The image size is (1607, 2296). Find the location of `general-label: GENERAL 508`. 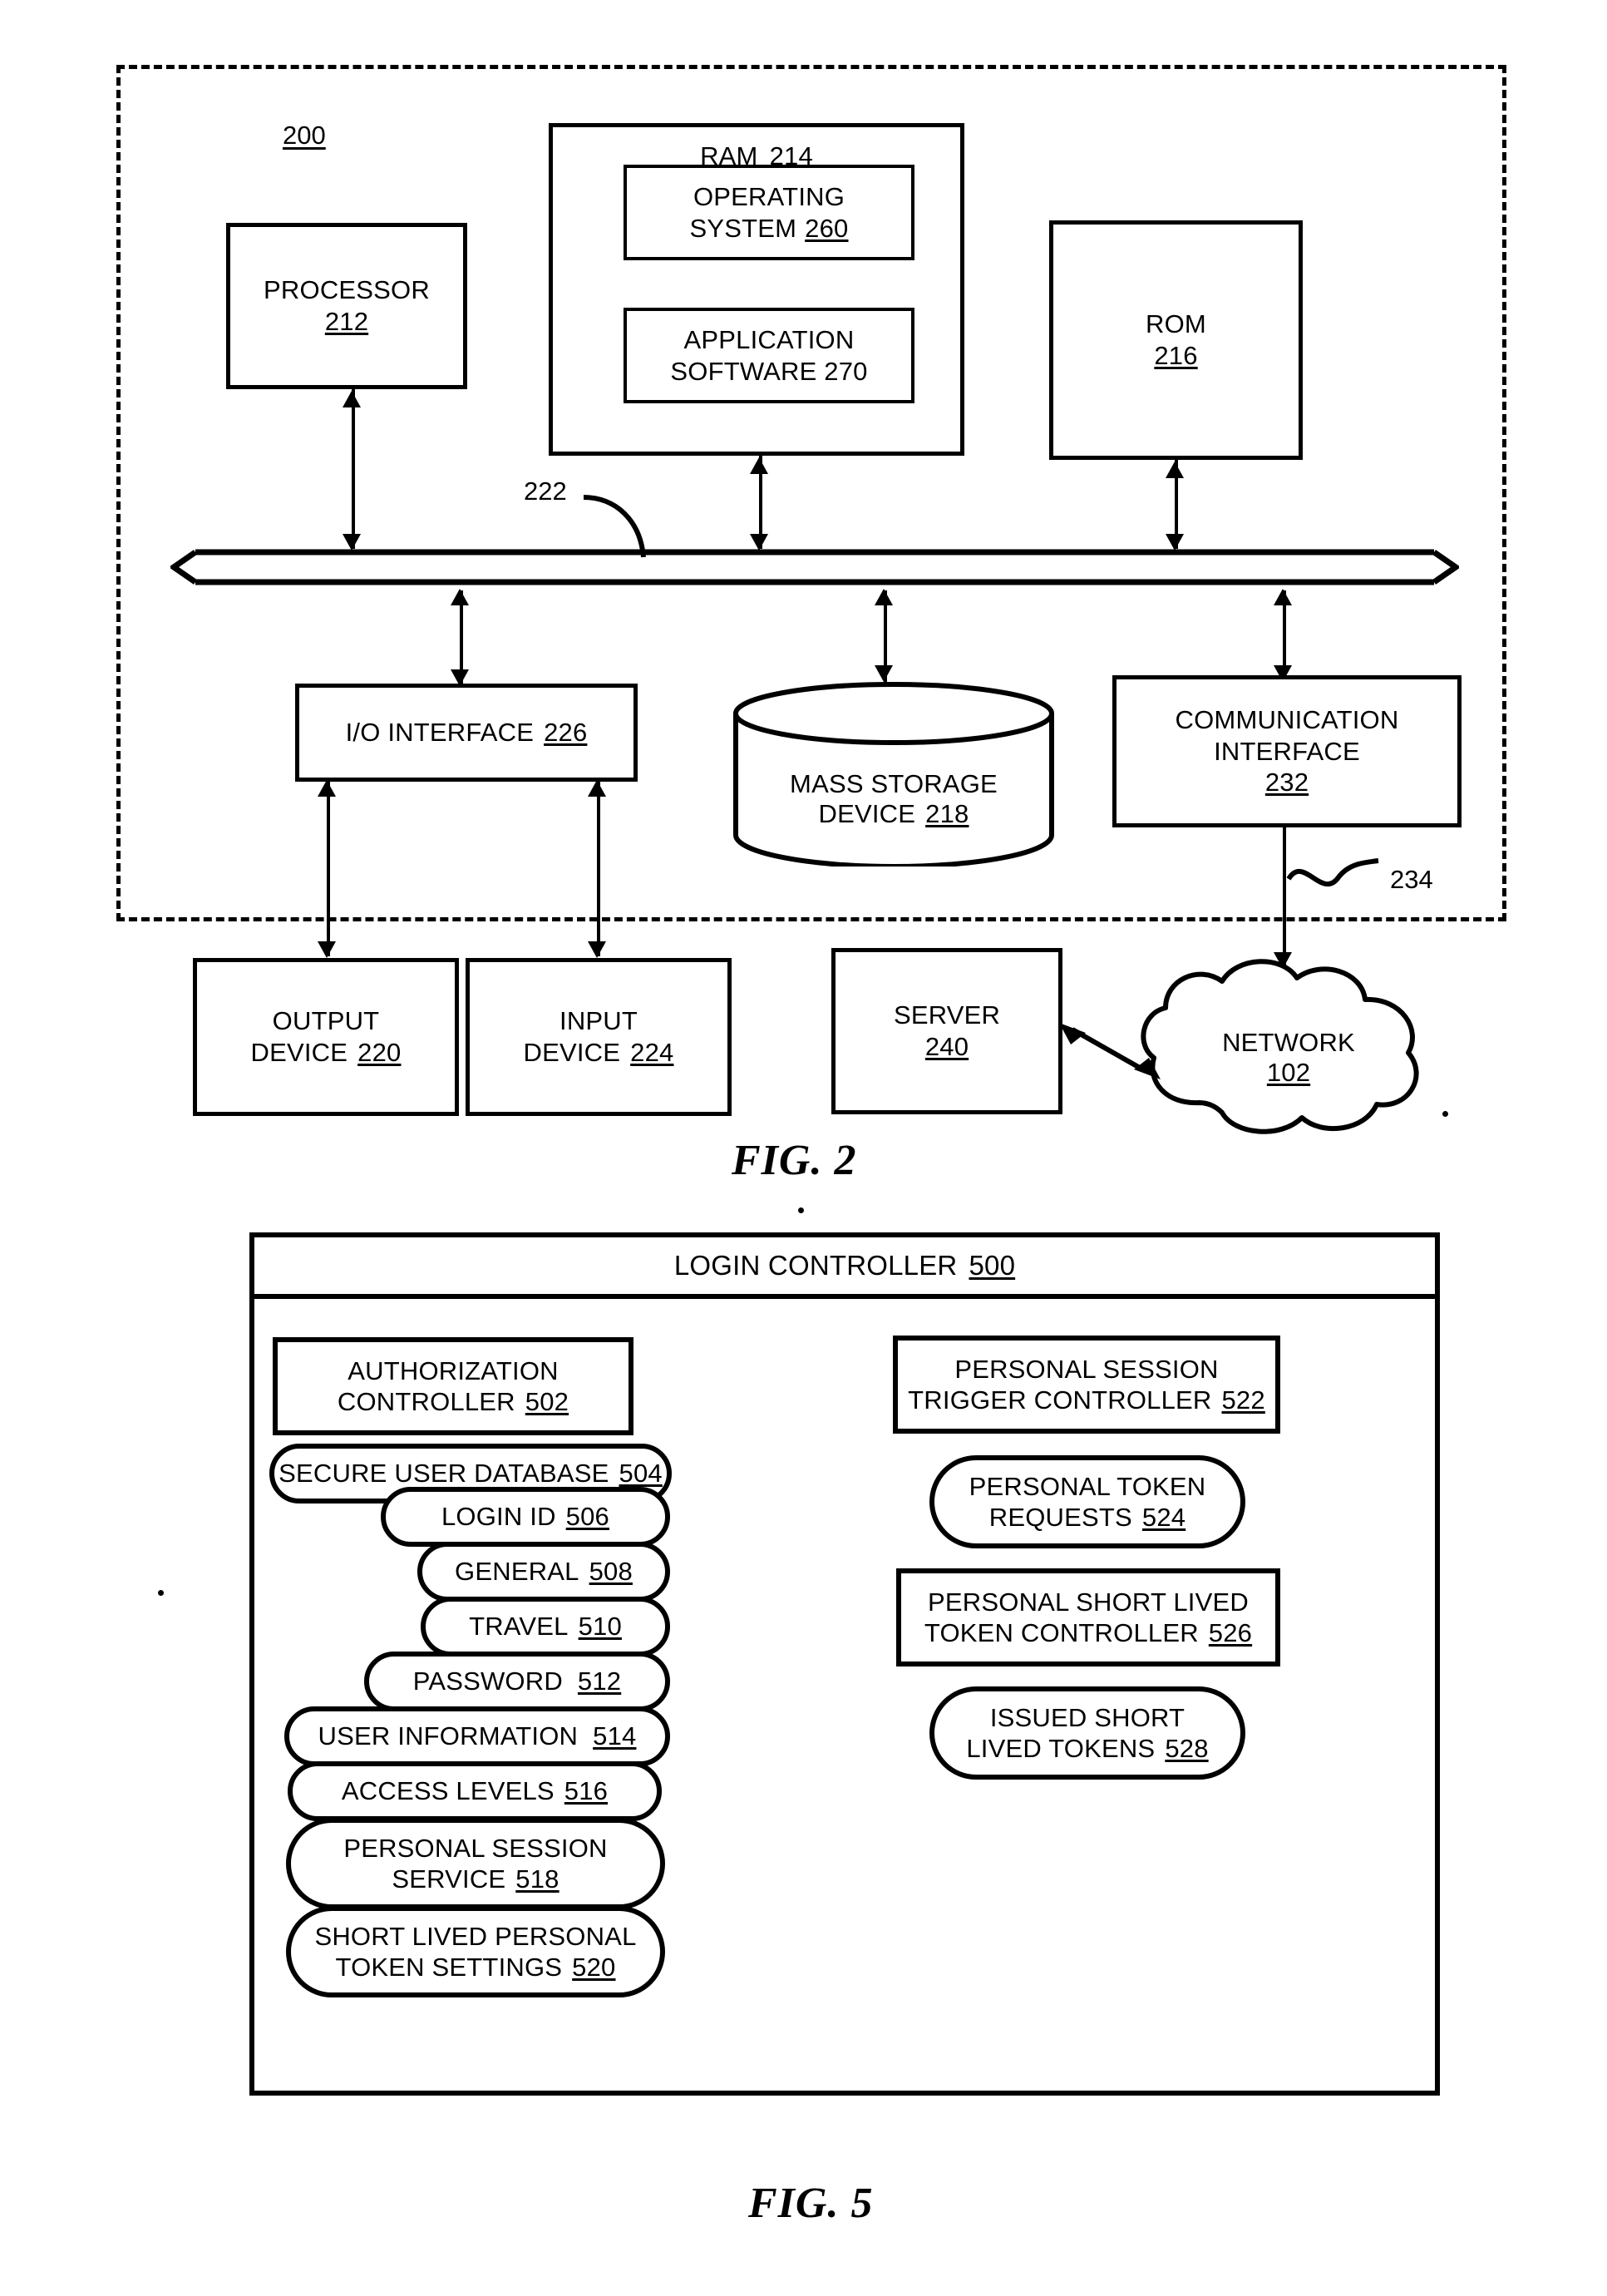

general-label: GENERAL 508 is located at coordinates (544, 1571).